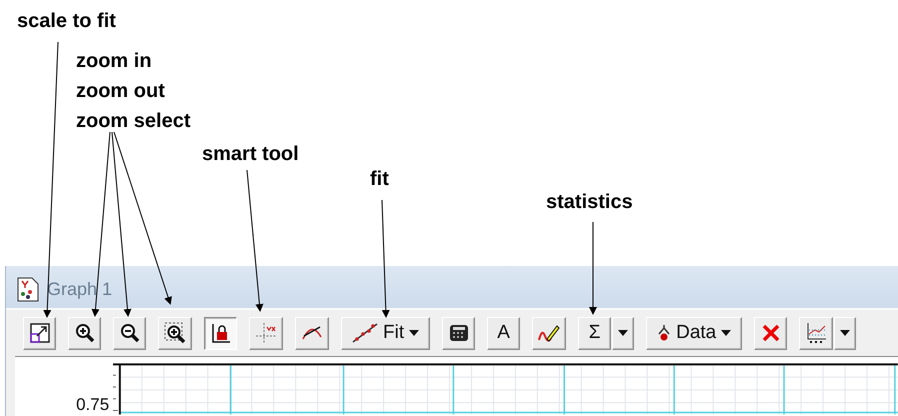  I want to click on annotation-label: smart tool, so click(250, 154).